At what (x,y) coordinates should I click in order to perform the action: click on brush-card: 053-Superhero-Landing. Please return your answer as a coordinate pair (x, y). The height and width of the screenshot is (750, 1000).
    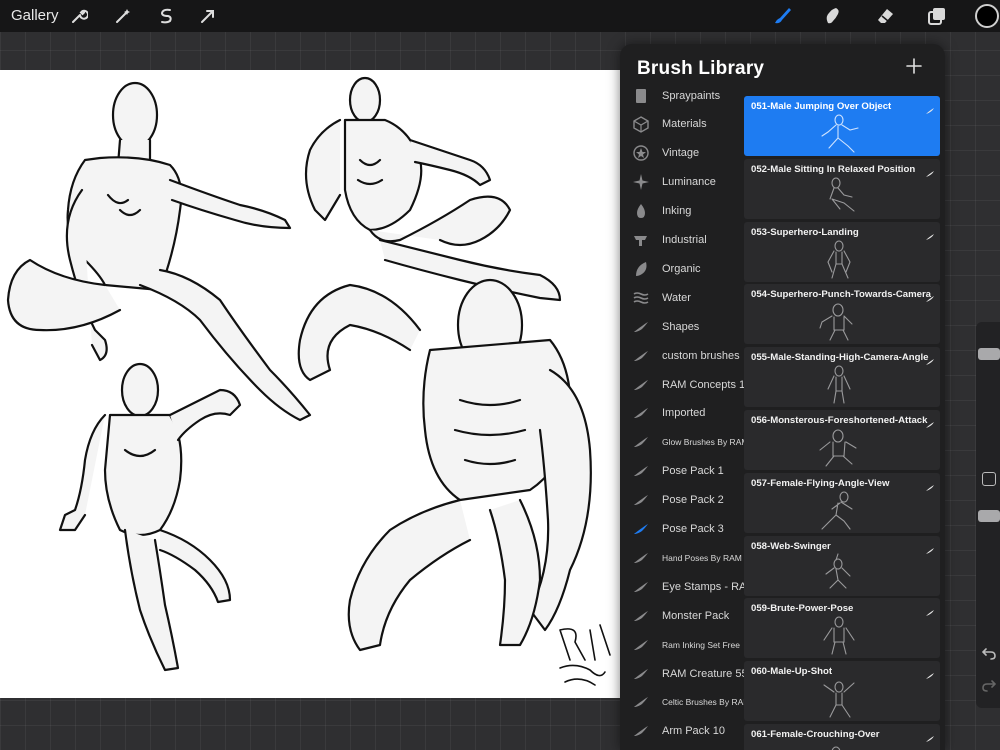
    Looking at the image, I should click on (842, 251).